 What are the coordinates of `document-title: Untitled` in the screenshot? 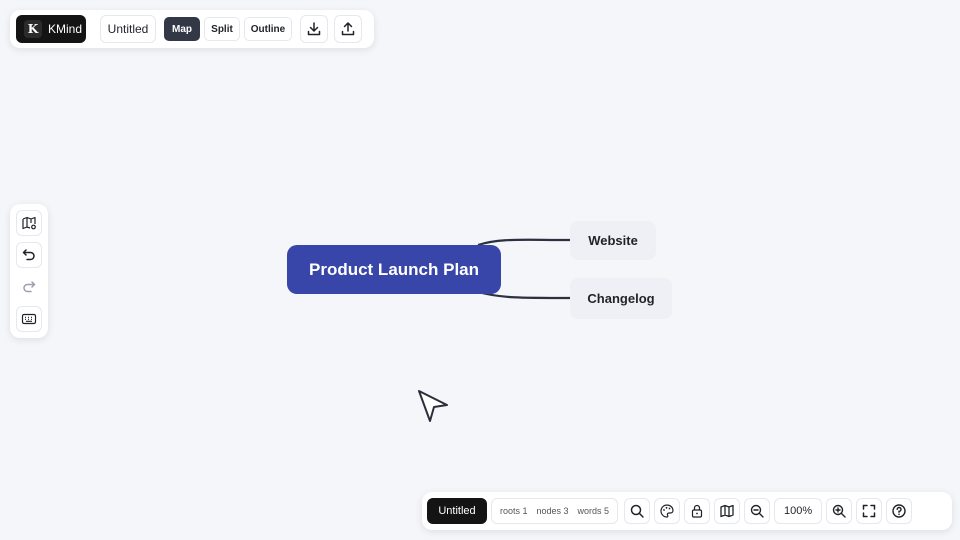 It's located at (128, 29).